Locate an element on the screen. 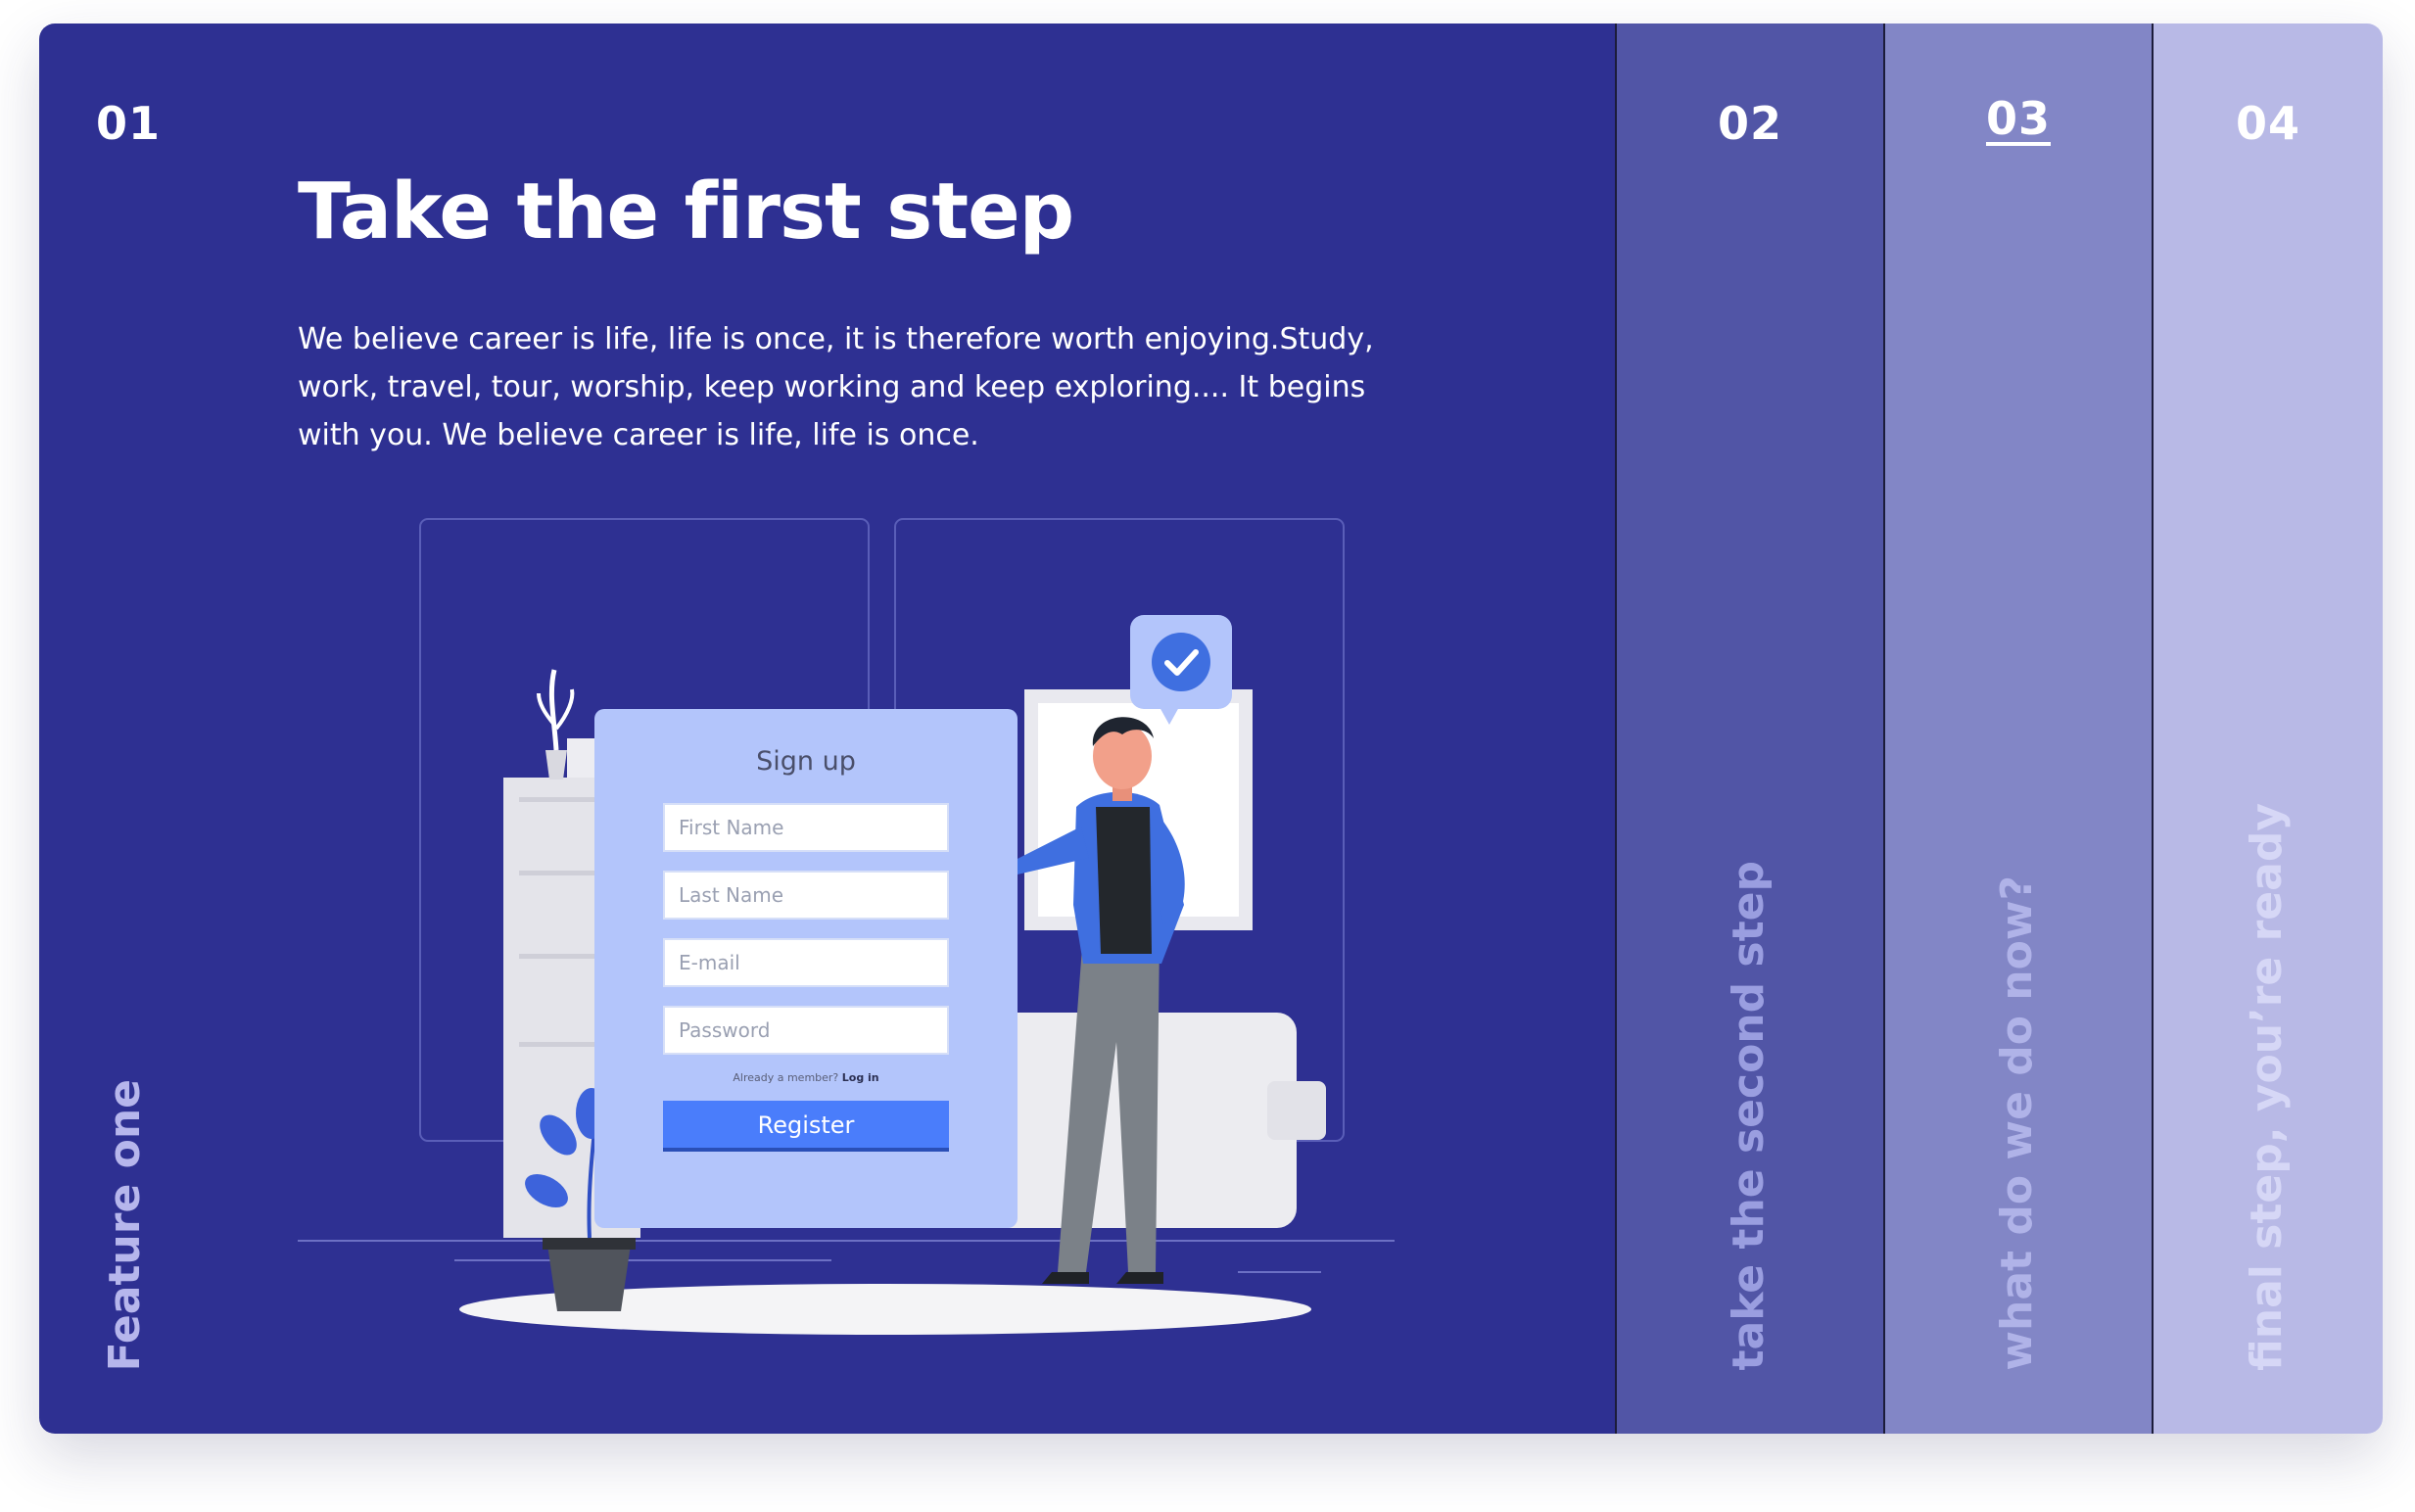 The image size is (2415, 1512). password-field: Password is located at coordinates (806, 1030).